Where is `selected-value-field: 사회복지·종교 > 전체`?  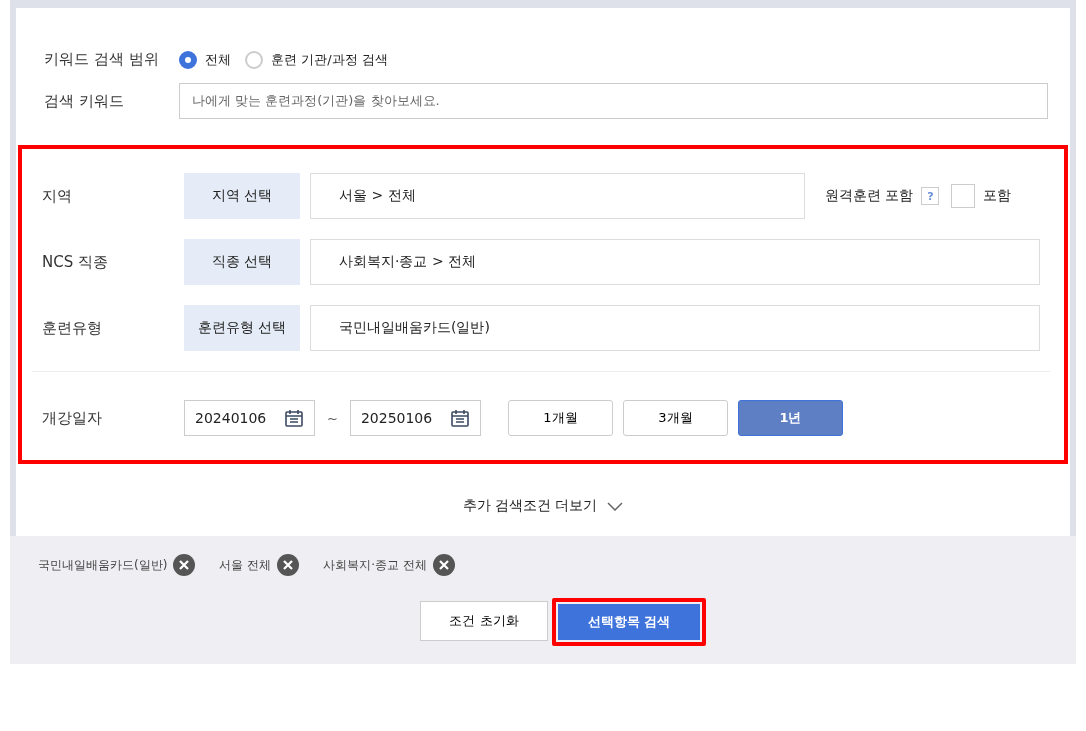
selected-value-field: 사회복지·종교 > 전체 is located at coordinates (675, 262).